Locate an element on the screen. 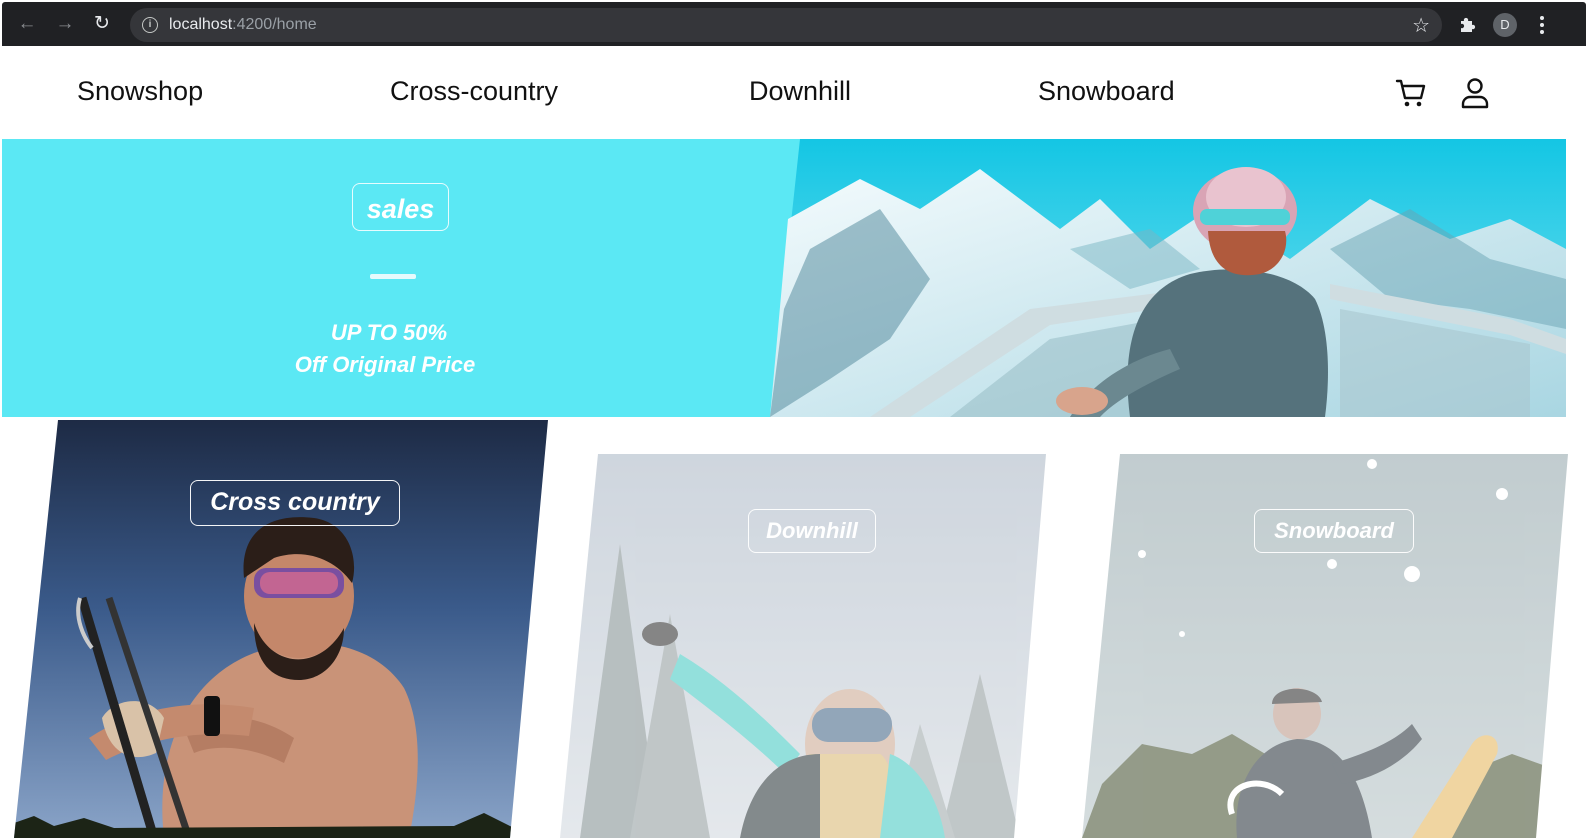 The image size is (1588, 838). url-host: localhost is located at coordinates (201, 24).